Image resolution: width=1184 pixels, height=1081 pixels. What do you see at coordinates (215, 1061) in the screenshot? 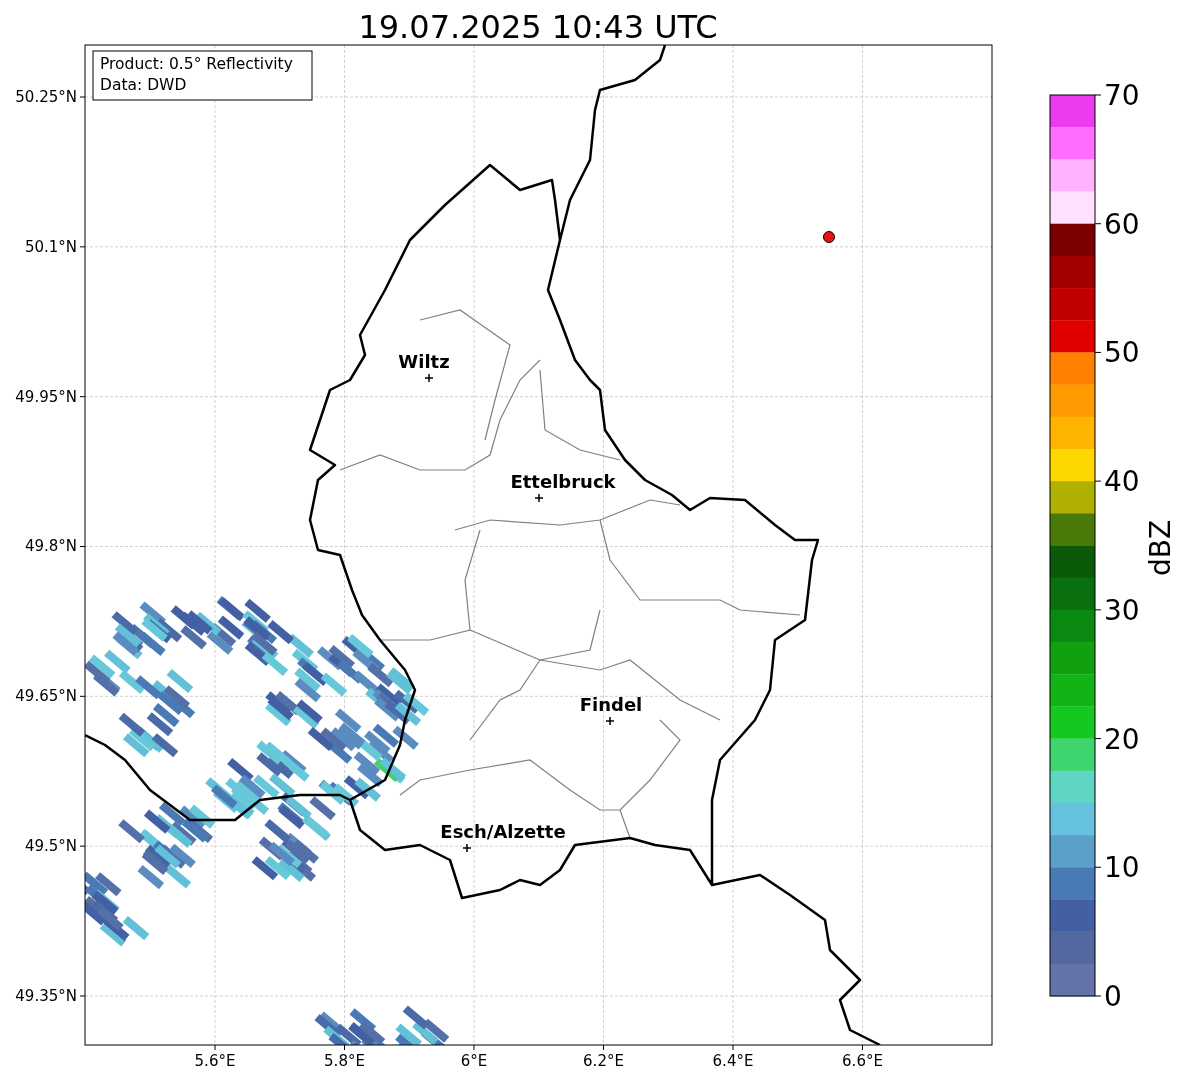
I see `longitude-label: 5.6°E` at bounding box center [215, 1061].